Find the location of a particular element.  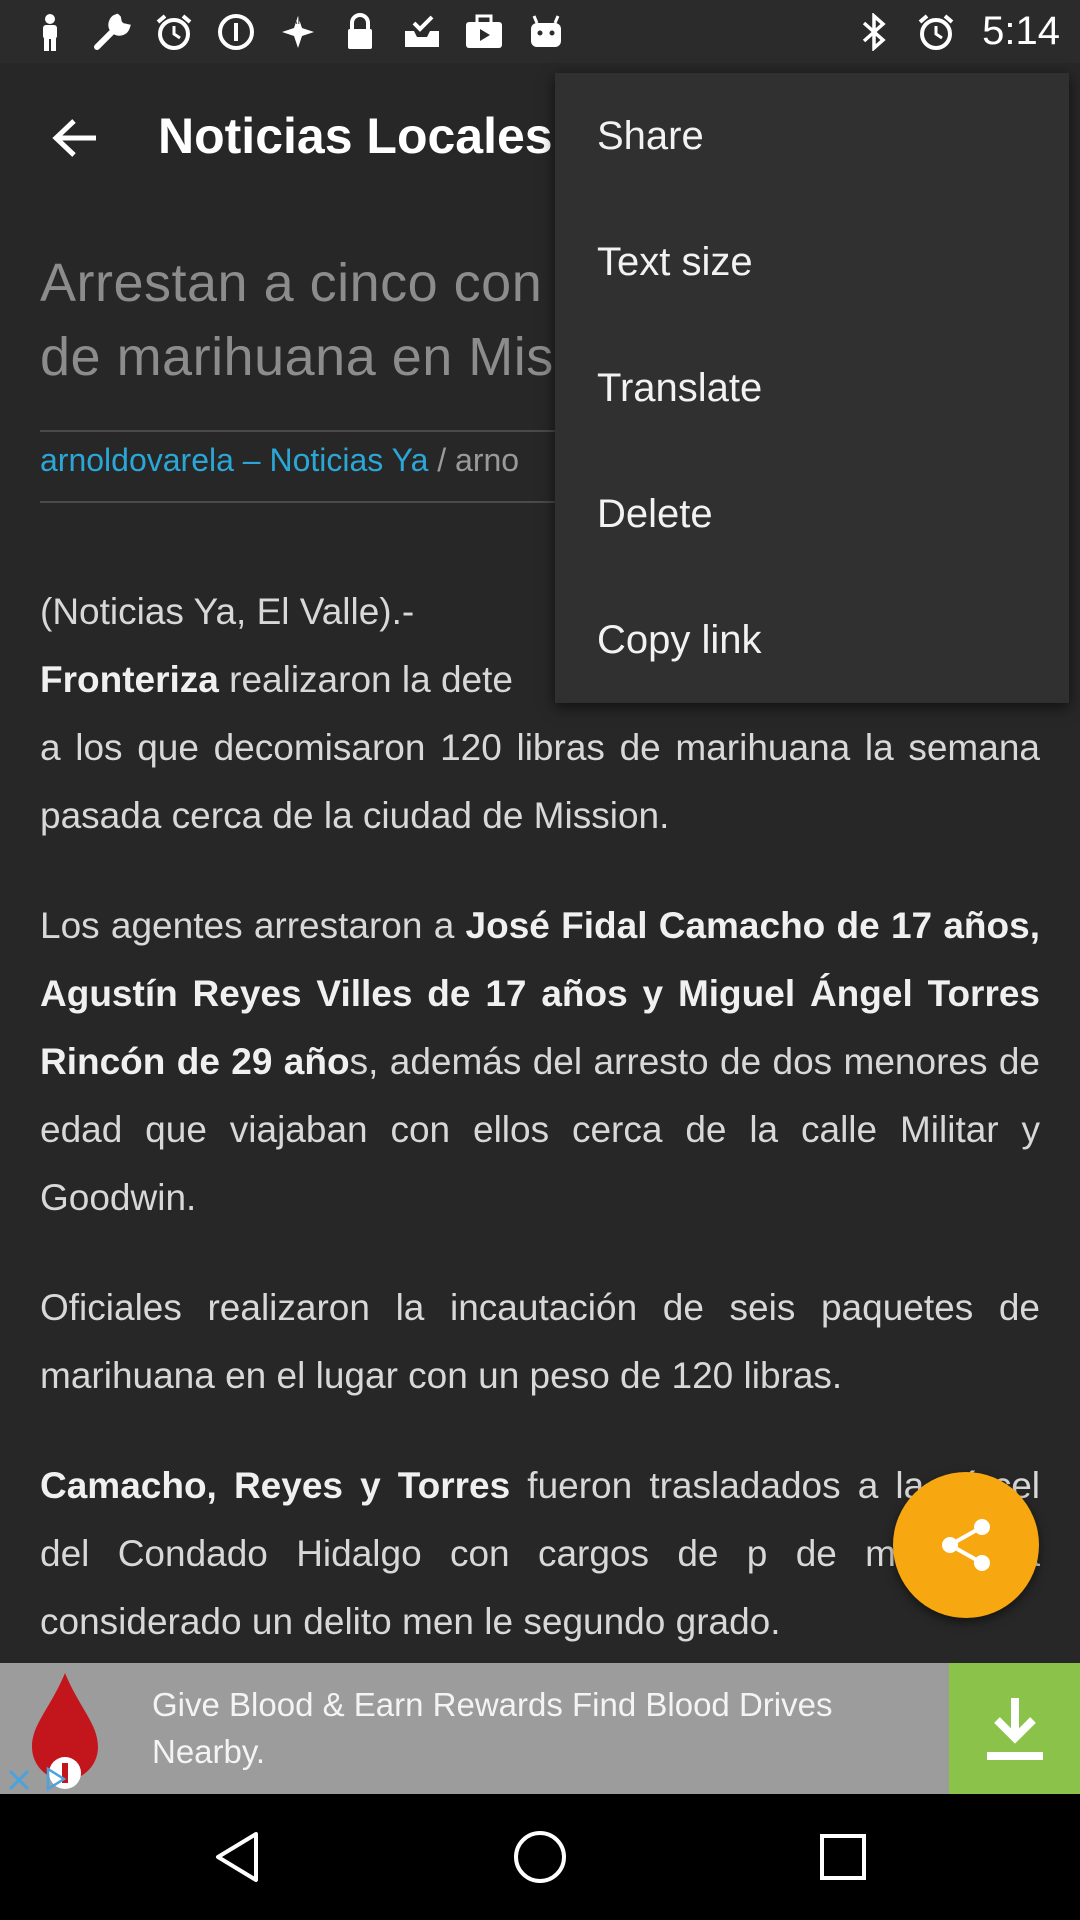

navigation-bar is located at coordinates (540, 1857).